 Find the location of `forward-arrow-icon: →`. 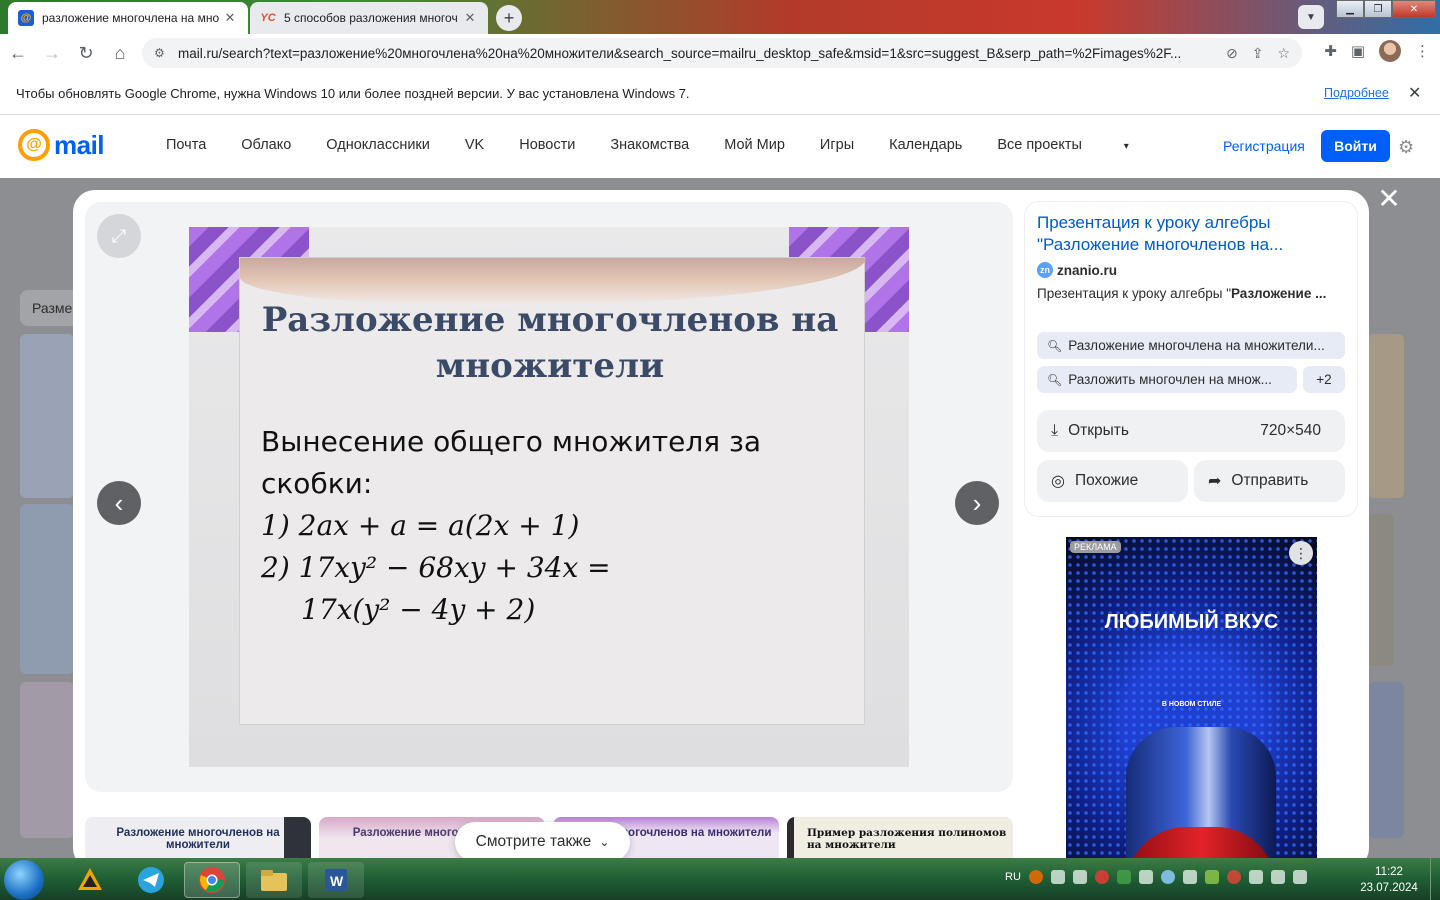

forward-arrow-icon: → is located at coordinates (52, 53).